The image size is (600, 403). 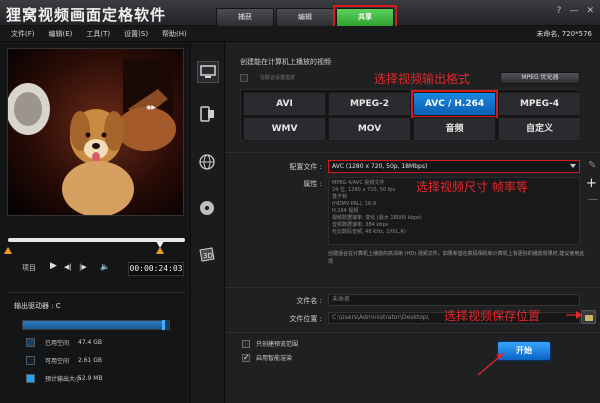 I want to click on computer-video-icon, so click(x=208, y=72).